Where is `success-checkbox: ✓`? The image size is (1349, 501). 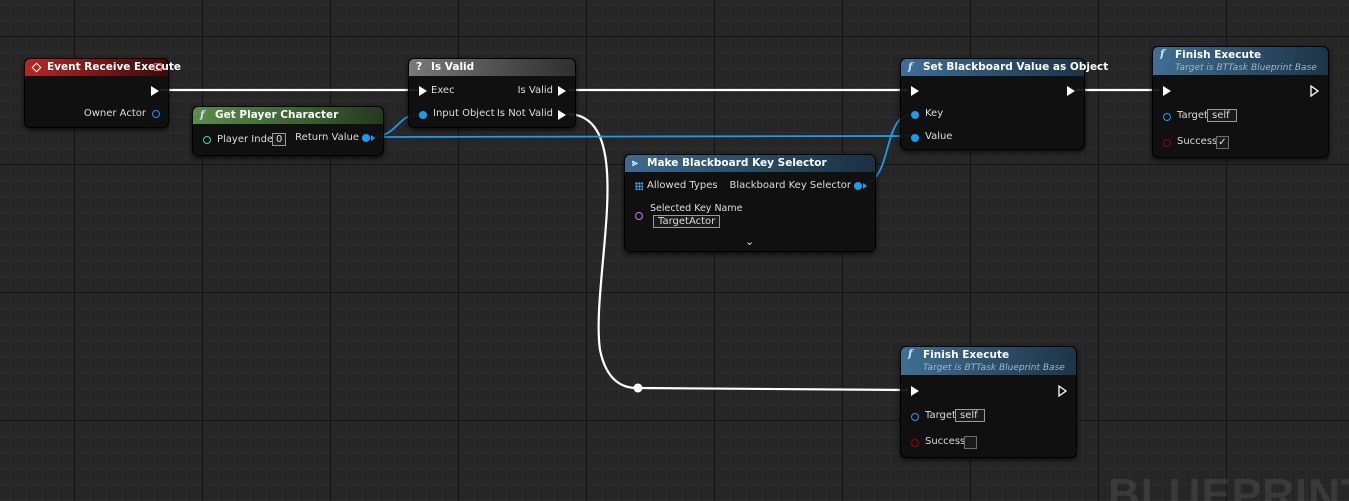
success-checkbox: ✓ is located at coordinates (1222, 142).